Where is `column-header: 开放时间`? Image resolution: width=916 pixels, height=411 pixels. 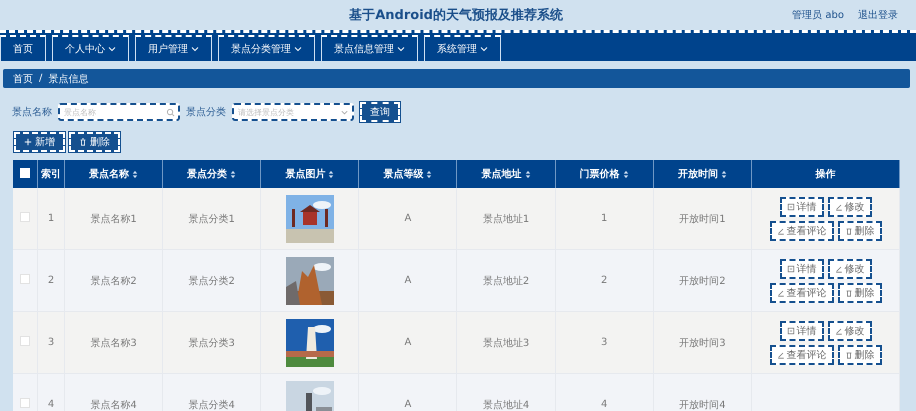
column-header: 开放时间 is located at coordinates (698, 174).